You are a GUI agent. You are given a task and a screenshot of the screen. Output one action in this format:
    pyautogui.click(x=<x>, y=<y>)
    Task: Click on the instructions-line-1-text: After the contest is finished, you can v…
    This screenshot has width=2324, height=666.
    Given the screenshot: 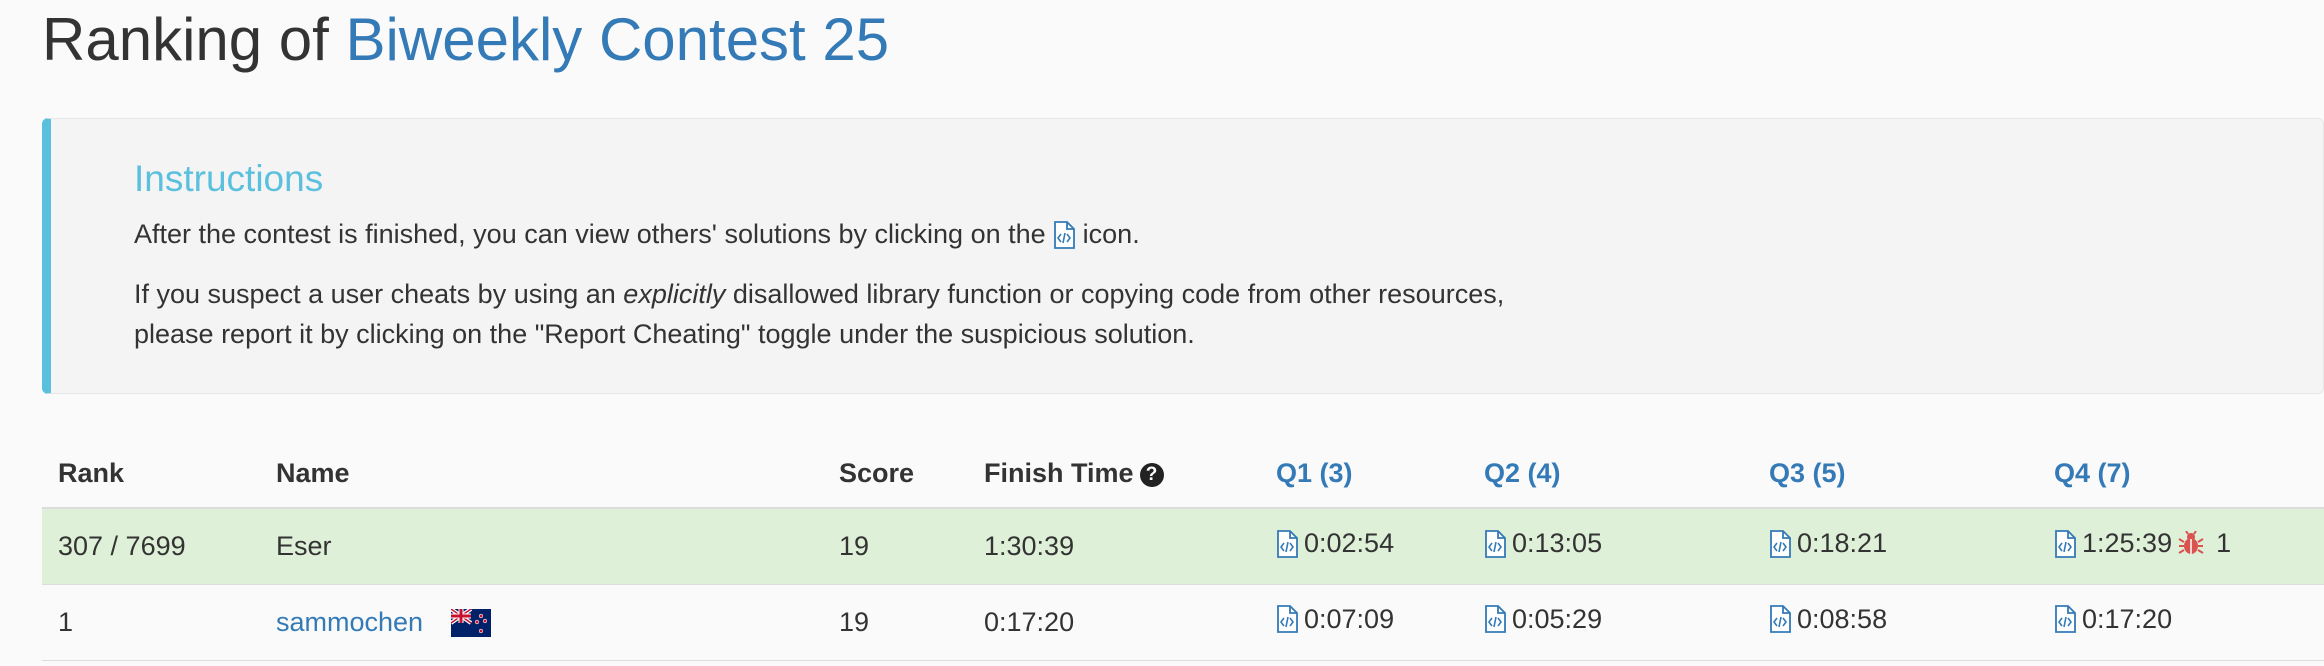 What is the action you would take?
    pyautogui.click(x=590, y=234)
    